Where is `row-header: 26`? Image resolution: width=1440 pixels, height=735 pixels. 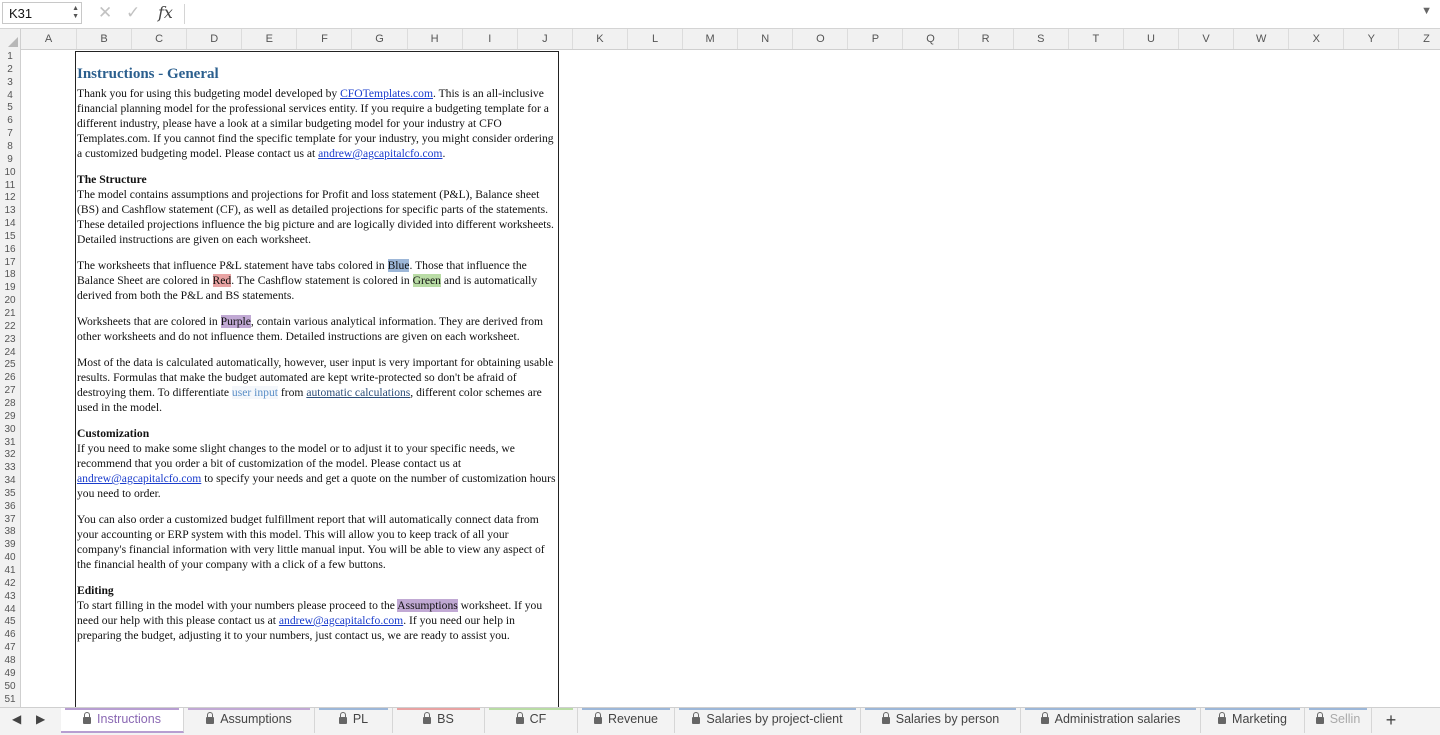
row-header: 26 is located at coordinates (10, 378).